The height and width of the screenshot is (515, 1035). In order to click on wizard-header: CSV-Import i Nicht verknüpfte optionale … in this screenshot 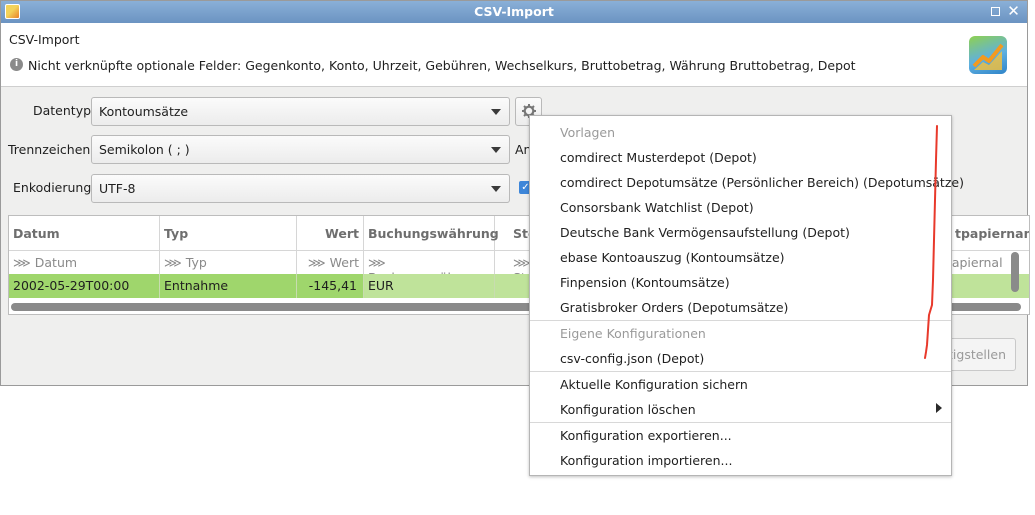, I will do `click(514, 55)`.